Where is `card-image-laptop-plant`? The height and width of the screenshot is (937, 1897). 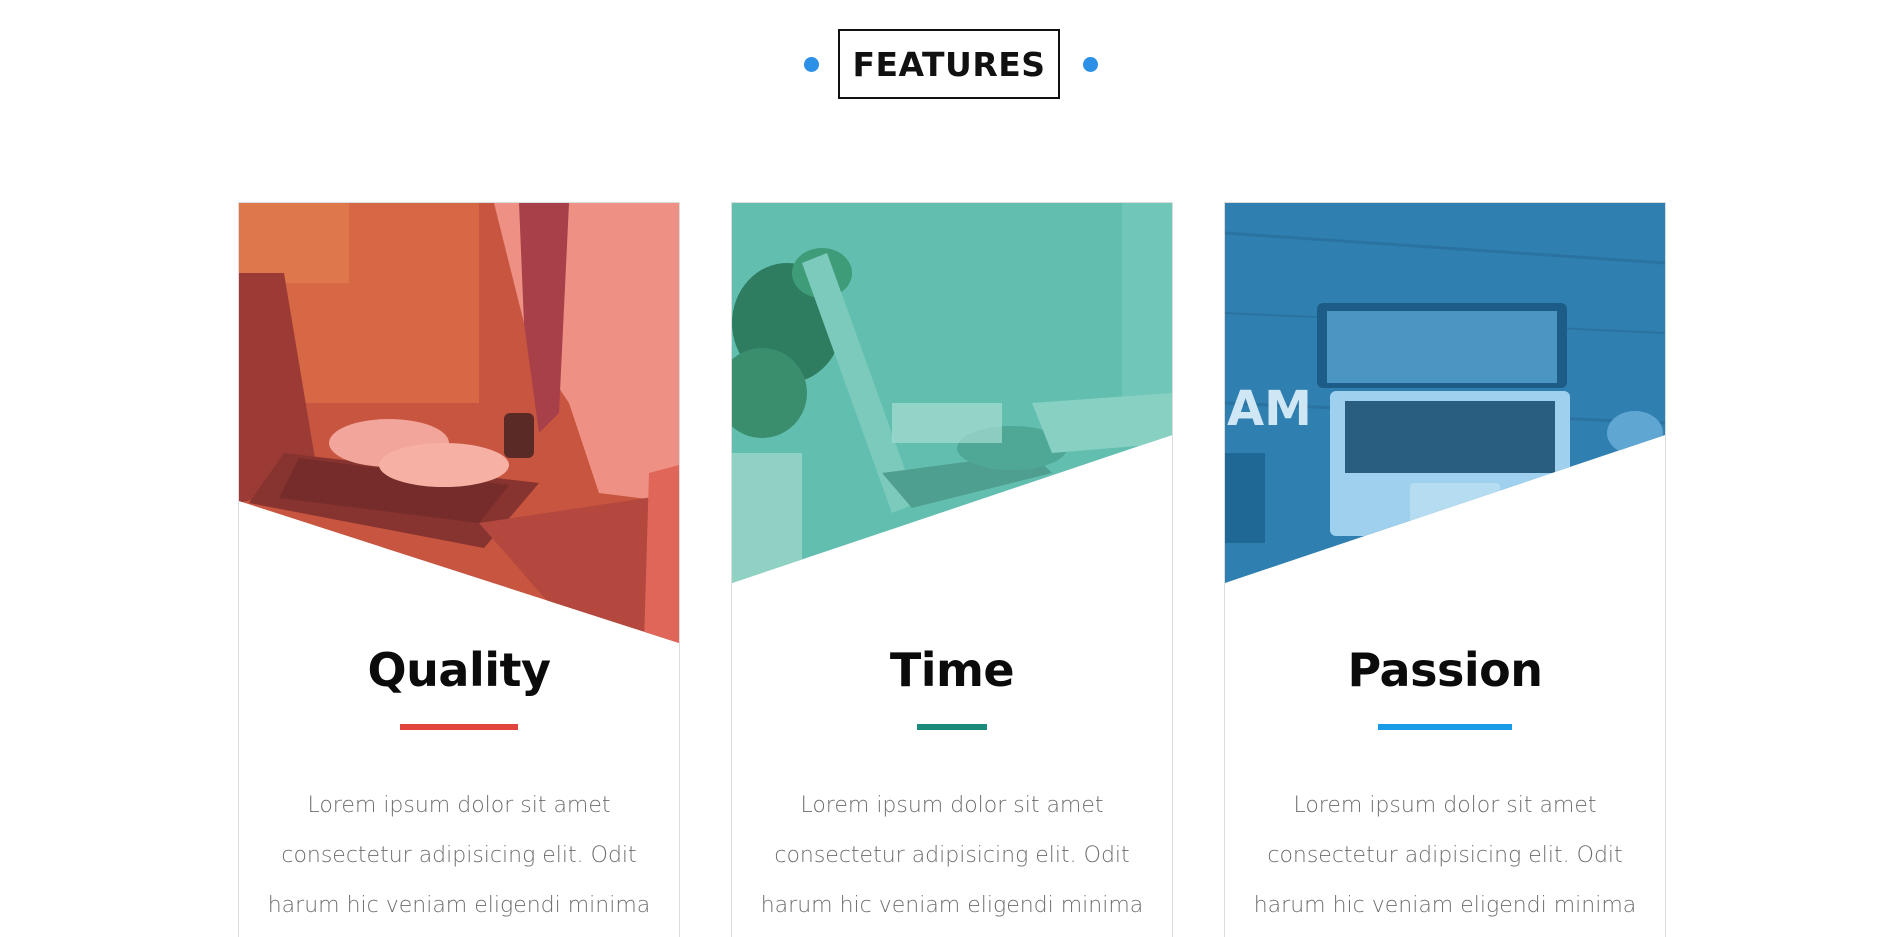 card-image-laptop-plant is located at coordinates (952, 425).